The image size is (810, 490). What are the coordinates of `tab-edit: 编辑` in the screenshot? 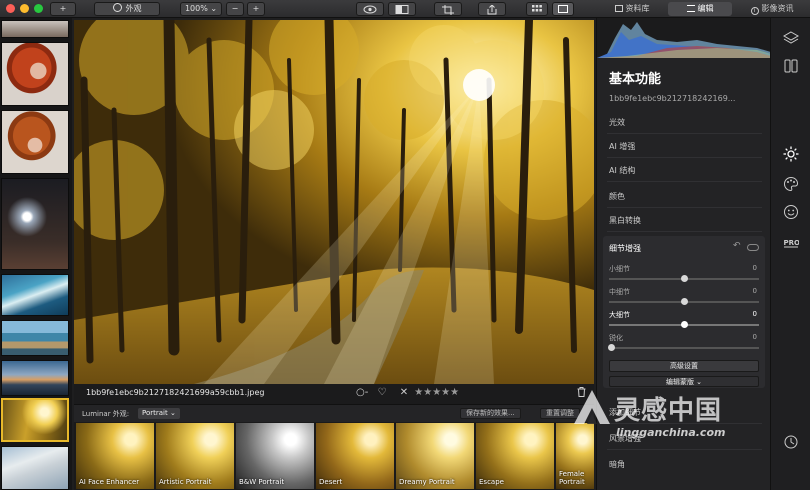 It's located at (700, 9).